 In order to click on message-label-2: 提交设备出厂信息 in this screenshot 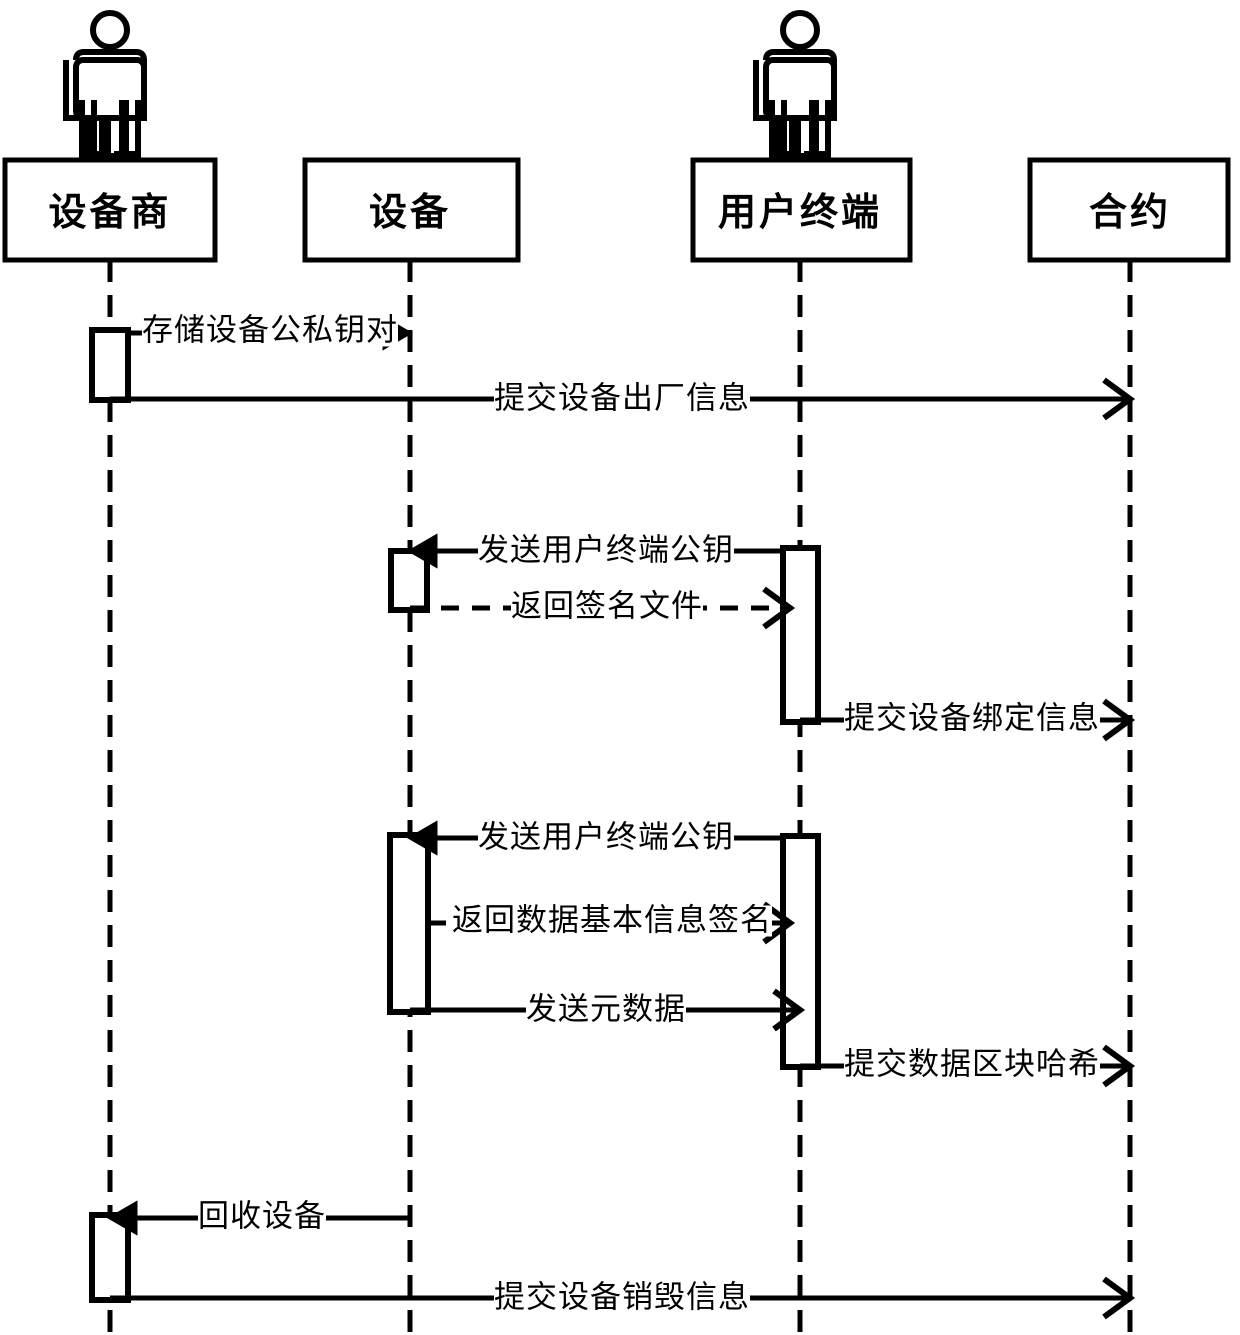, I will do `click(622, 398)`.